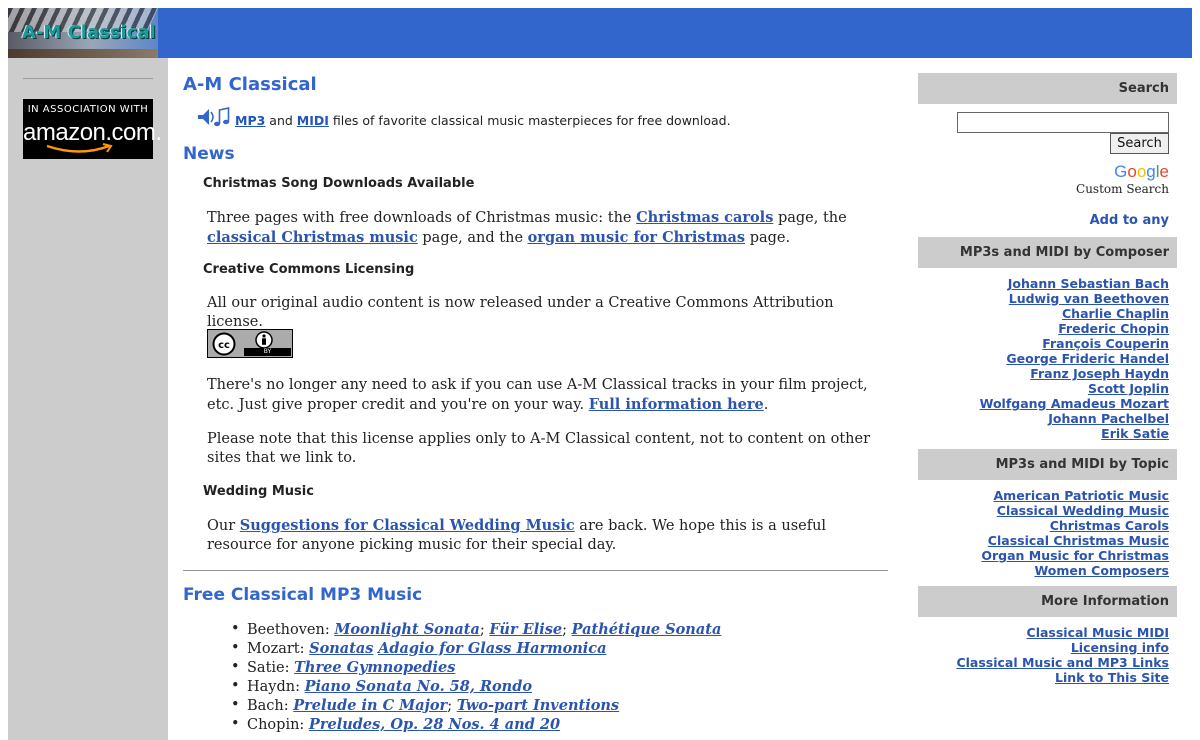  Describe the element at coordinates (1047, 601) in the screenshot. I see `more-info-heading: More Information` at that location.